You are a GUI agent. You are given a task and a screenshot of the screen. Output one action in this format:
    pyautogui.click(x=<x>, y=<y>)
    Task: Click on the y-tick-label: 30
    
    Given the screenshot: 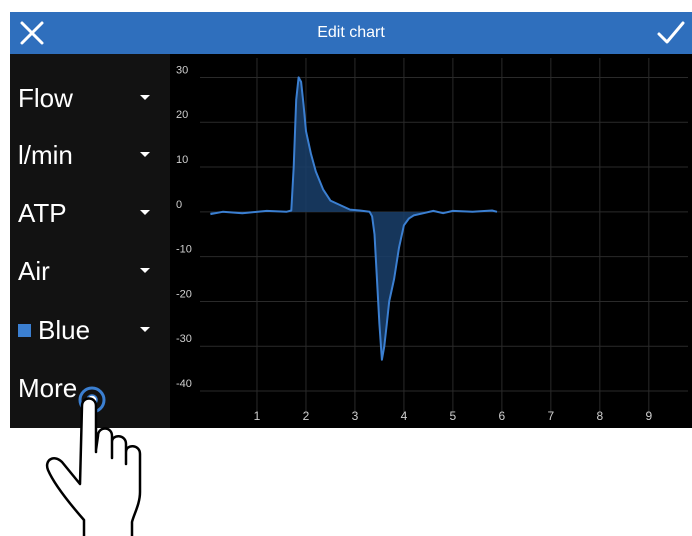 What is the action you would take?
    pyautogui.click(x=182, y=70)
    